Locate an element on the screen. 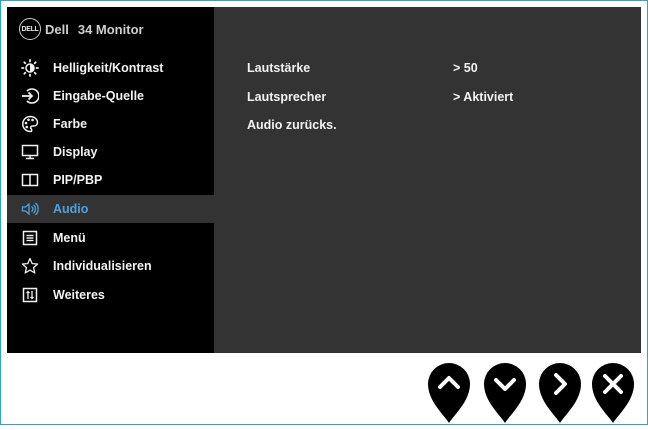 This screenshot has height=430, width=648. menu-item-color: Farbe is located at coordinates (110, 124).